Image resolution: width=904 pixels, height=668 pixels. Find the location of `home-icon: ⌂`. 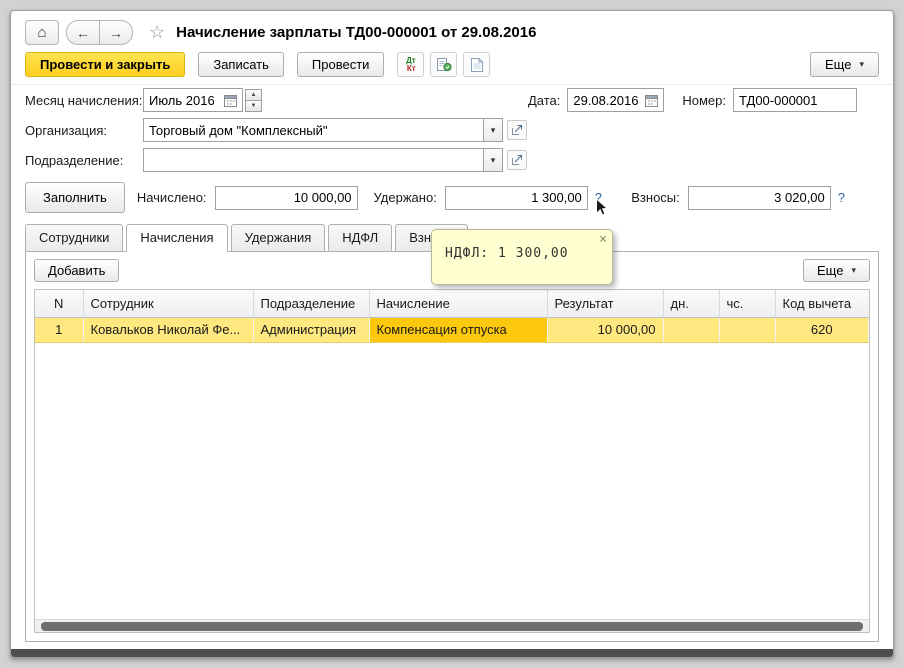

home-icon: ⌂ is located at coordinates (42, 32).